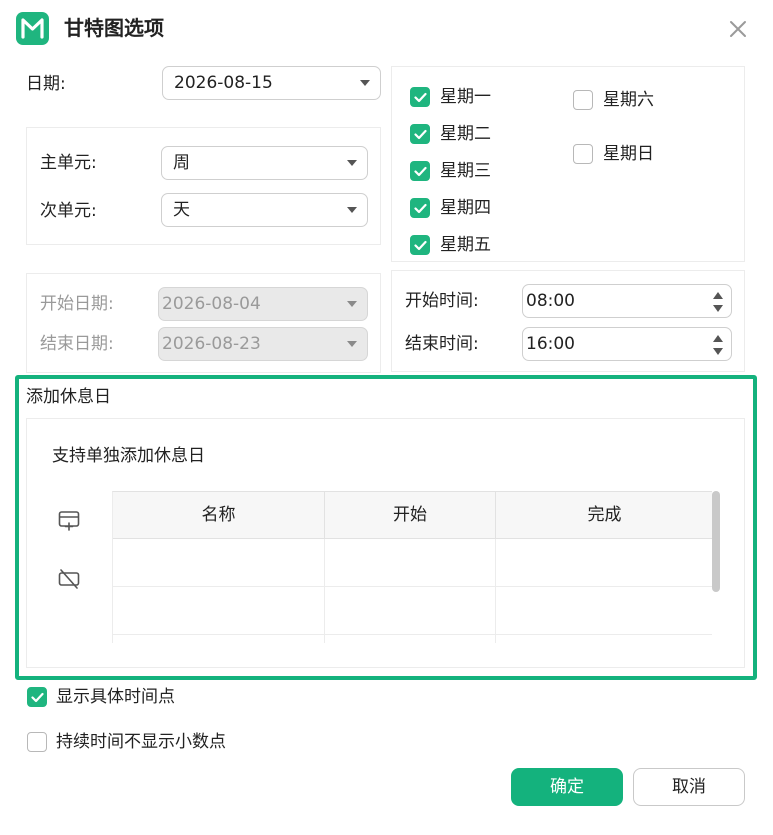 The height and width of the screenshot is (835, 773). Describe the element at coordinates (420, 134) in the screenshot. I see `weekday-checkbox-tue` at that location.